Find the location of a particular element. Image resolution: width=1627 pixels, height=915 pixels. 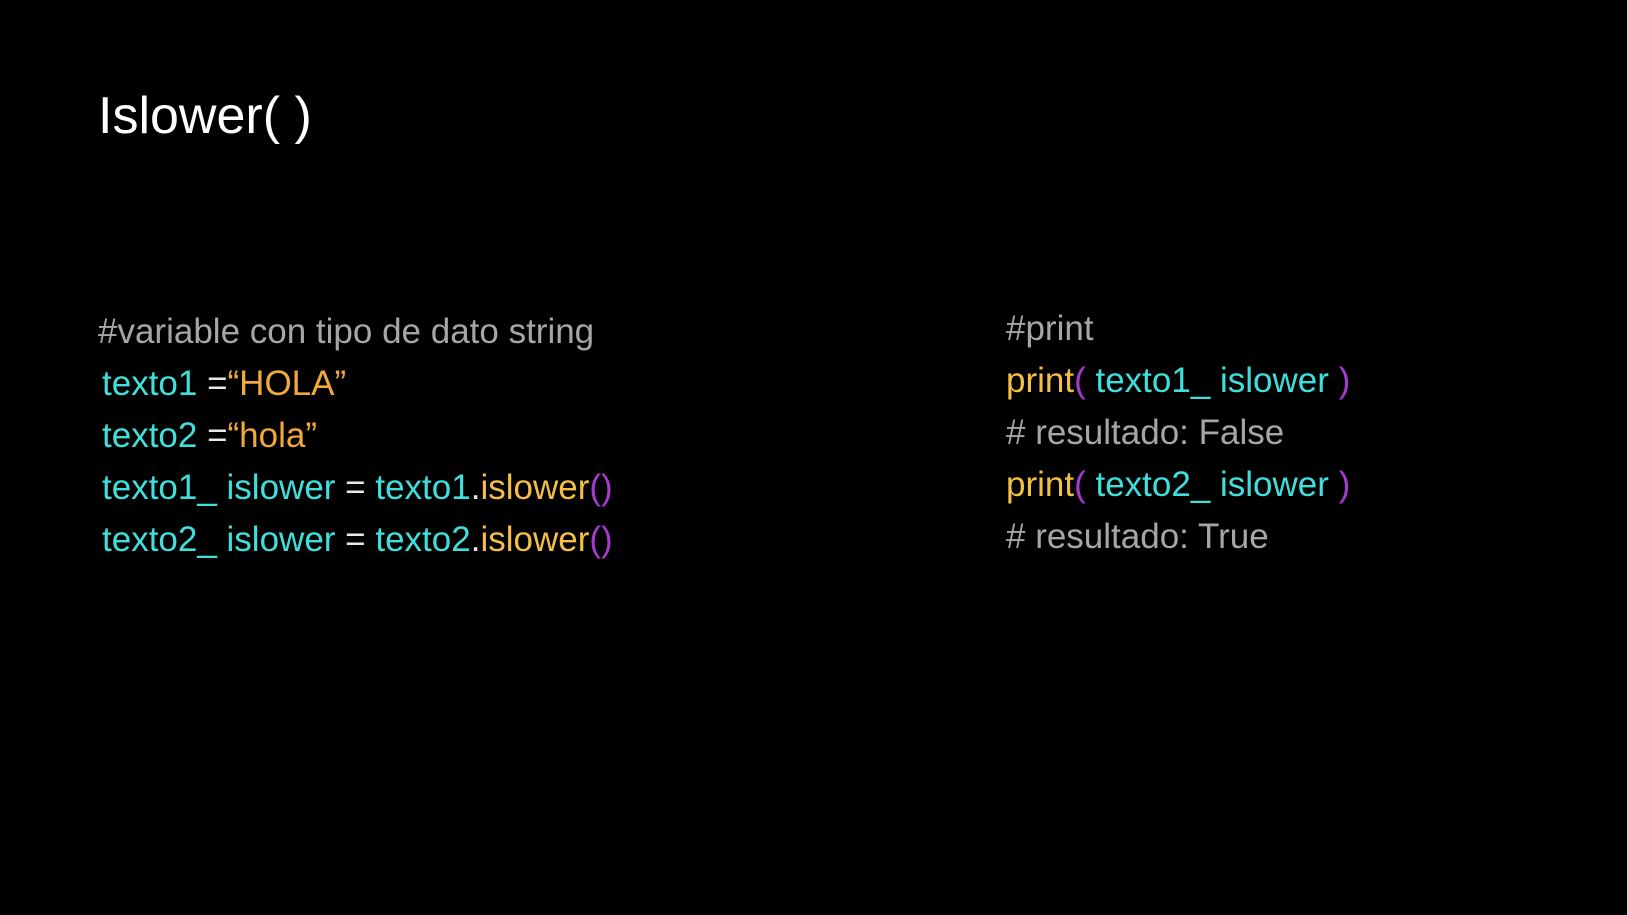

variable-name: texto1_ islower is located at coordinates (219, 487).